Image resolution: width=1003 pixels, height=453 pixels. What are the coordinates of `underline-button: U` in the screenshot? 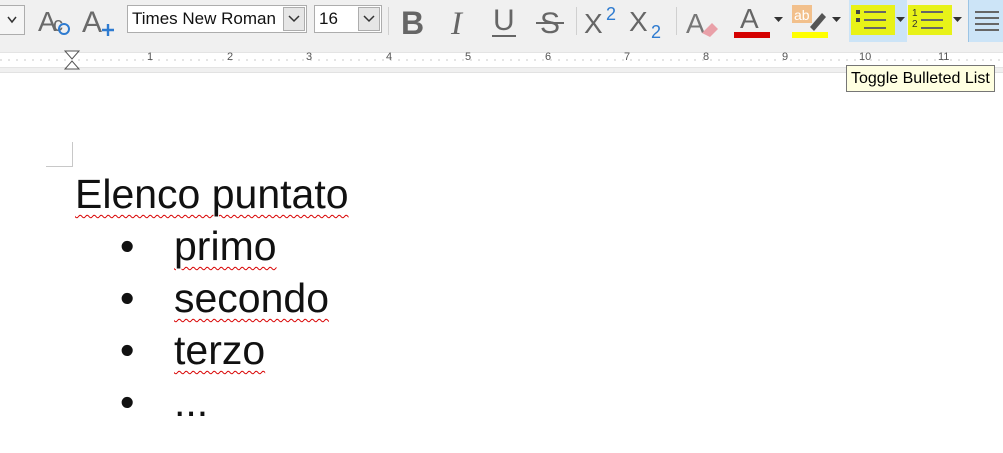 It's located at (504, 21).